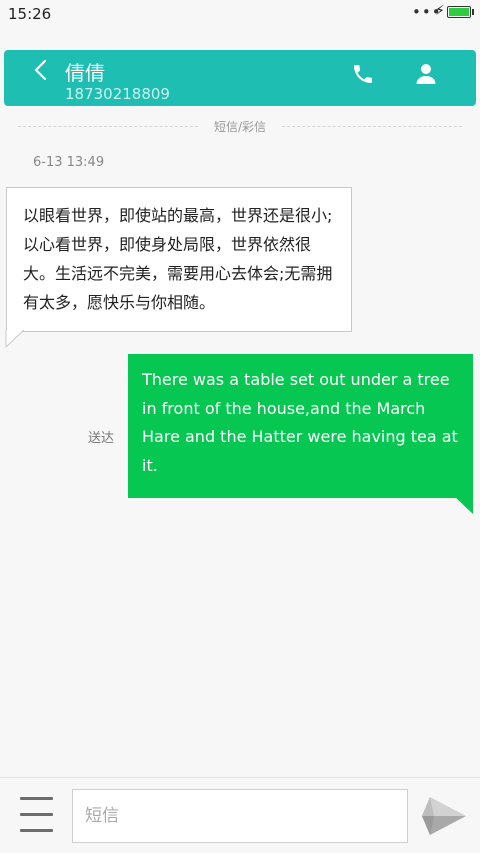 The image size is (480, 853). What do you see at coordinates (240, 78) in the screenshot?
I see `conversation-header: 倩倩 18730218809` at bounding box center [240, 78].